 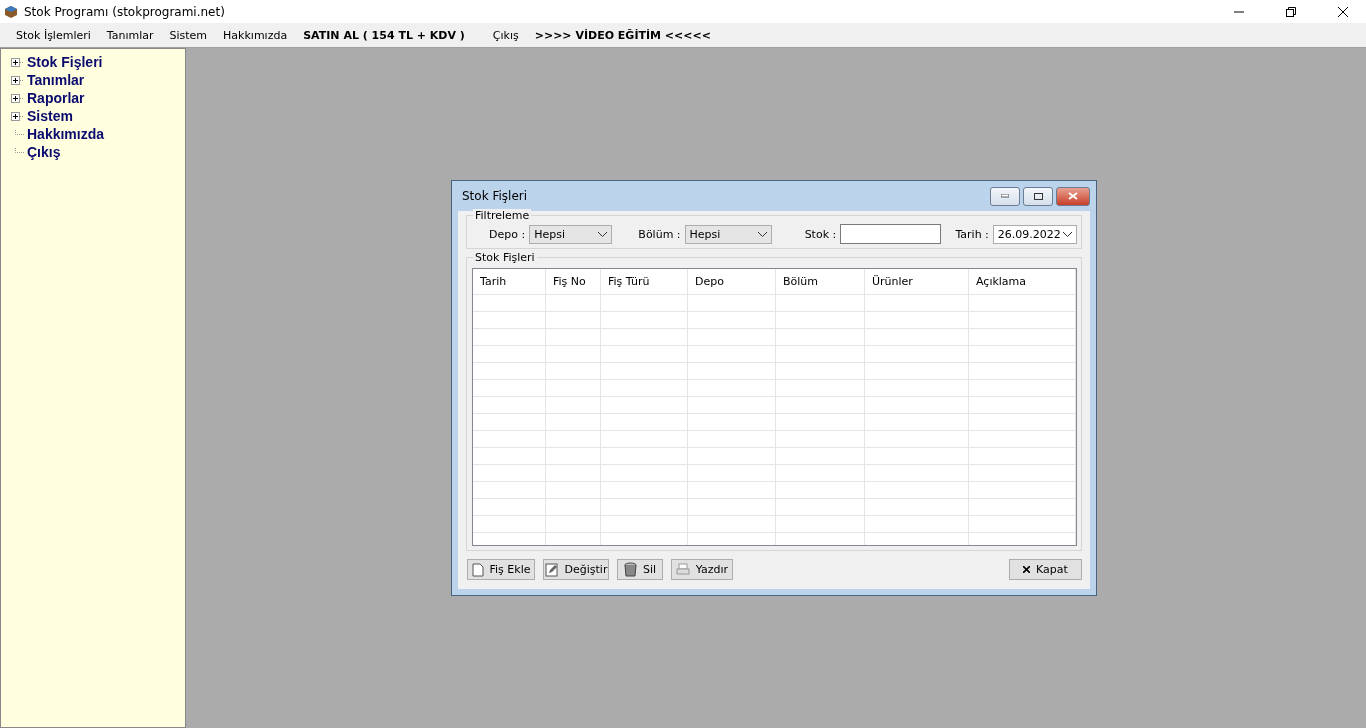 What do you see at coordinates (66, 134) in the screenshot?
I see `tree-item: Hakkımızda` at bounding box center [66, 134].